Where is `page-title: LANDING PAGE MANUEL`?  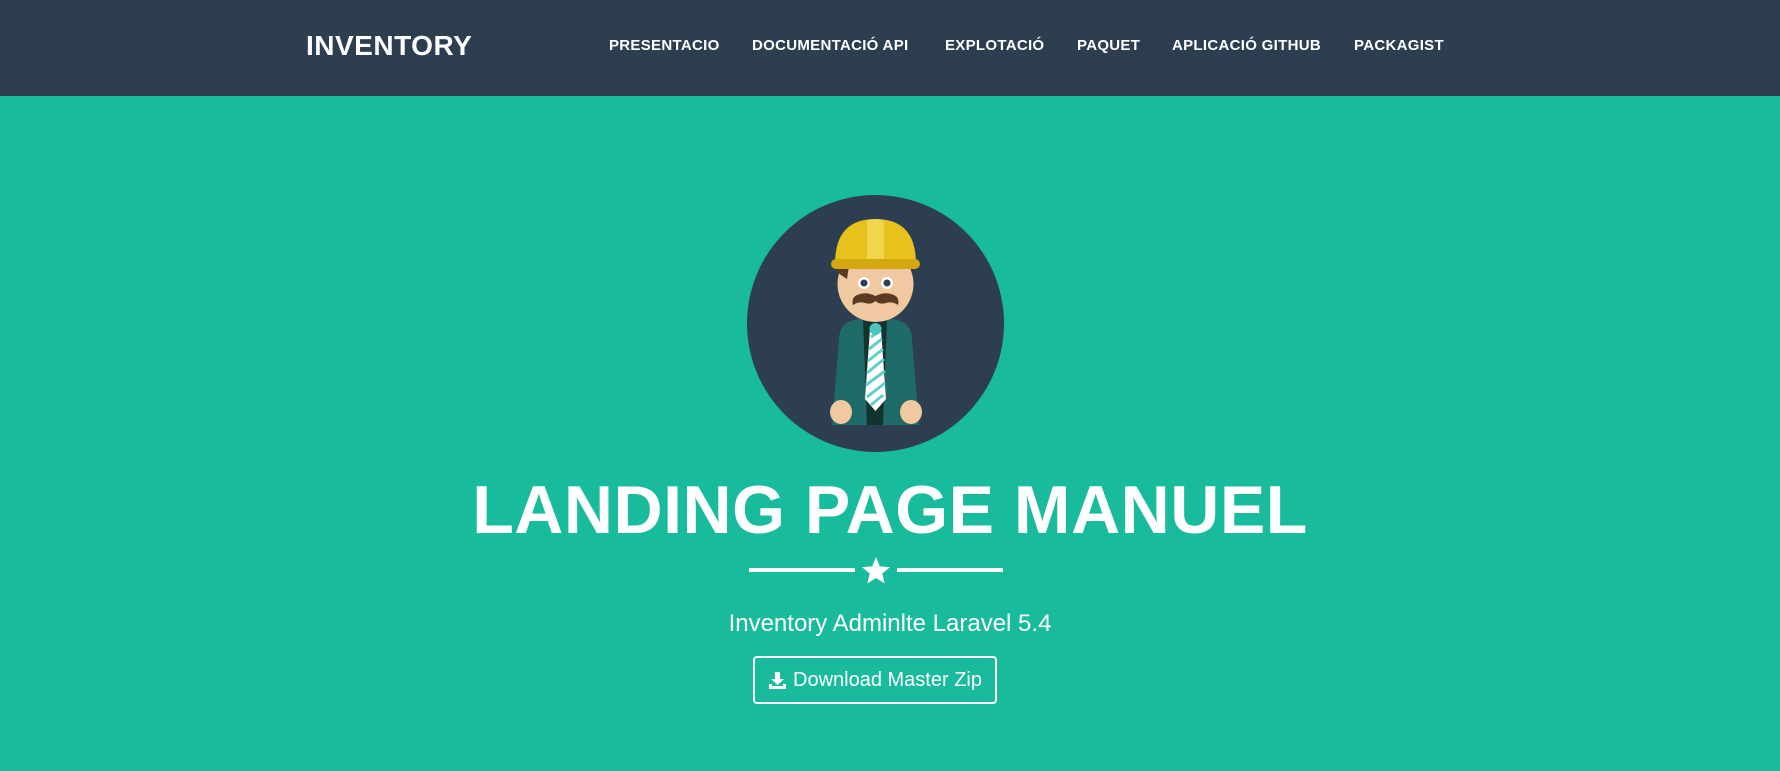 page-title: LANDING PAGE MANUEL is located at coordinates (890, 510).